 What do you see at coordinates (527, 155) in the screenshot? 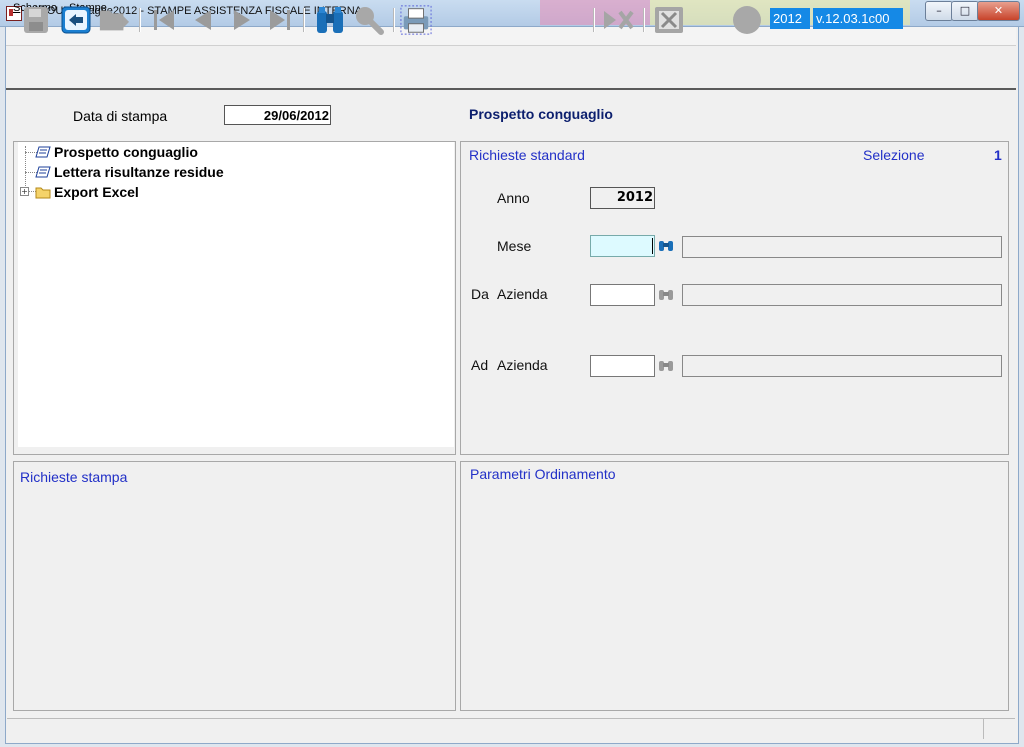
I see `standard-requests-heading: Richieste standard` at bounding box center [527, 155].